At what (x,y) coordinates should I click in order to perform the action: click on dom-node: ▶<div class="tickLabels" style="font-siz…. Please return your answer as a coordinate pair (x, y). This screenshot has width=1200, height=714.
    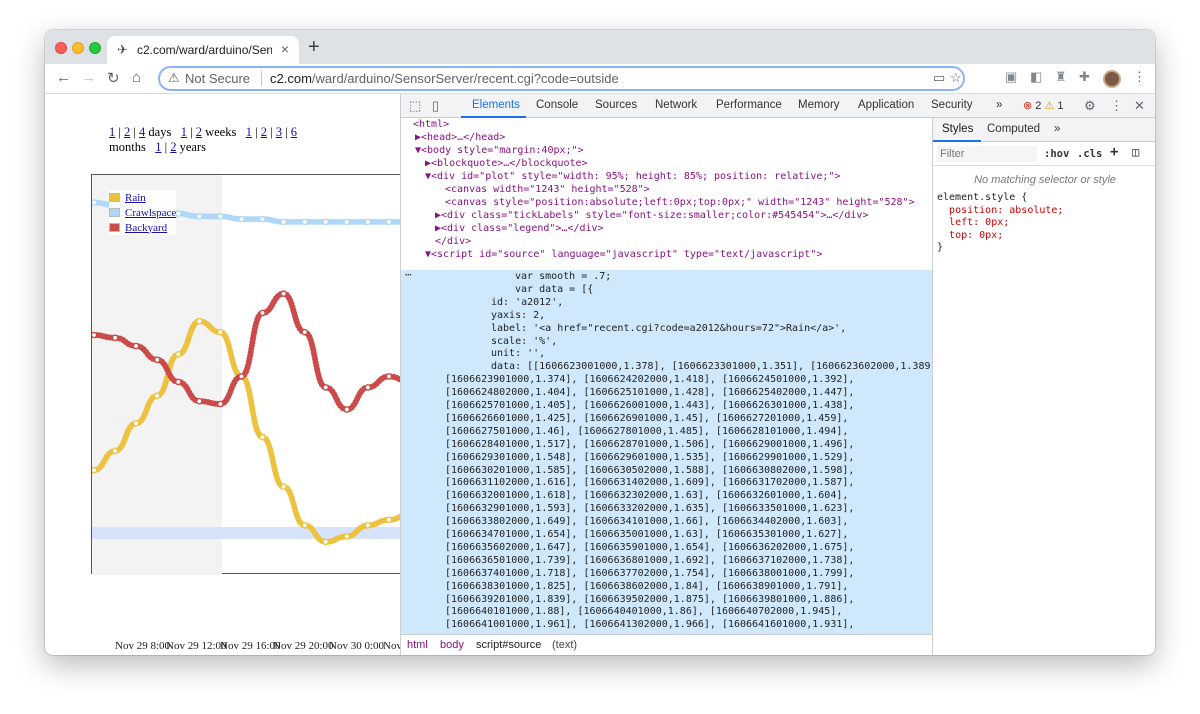
    Looking at the image, I should click on (666, 216).